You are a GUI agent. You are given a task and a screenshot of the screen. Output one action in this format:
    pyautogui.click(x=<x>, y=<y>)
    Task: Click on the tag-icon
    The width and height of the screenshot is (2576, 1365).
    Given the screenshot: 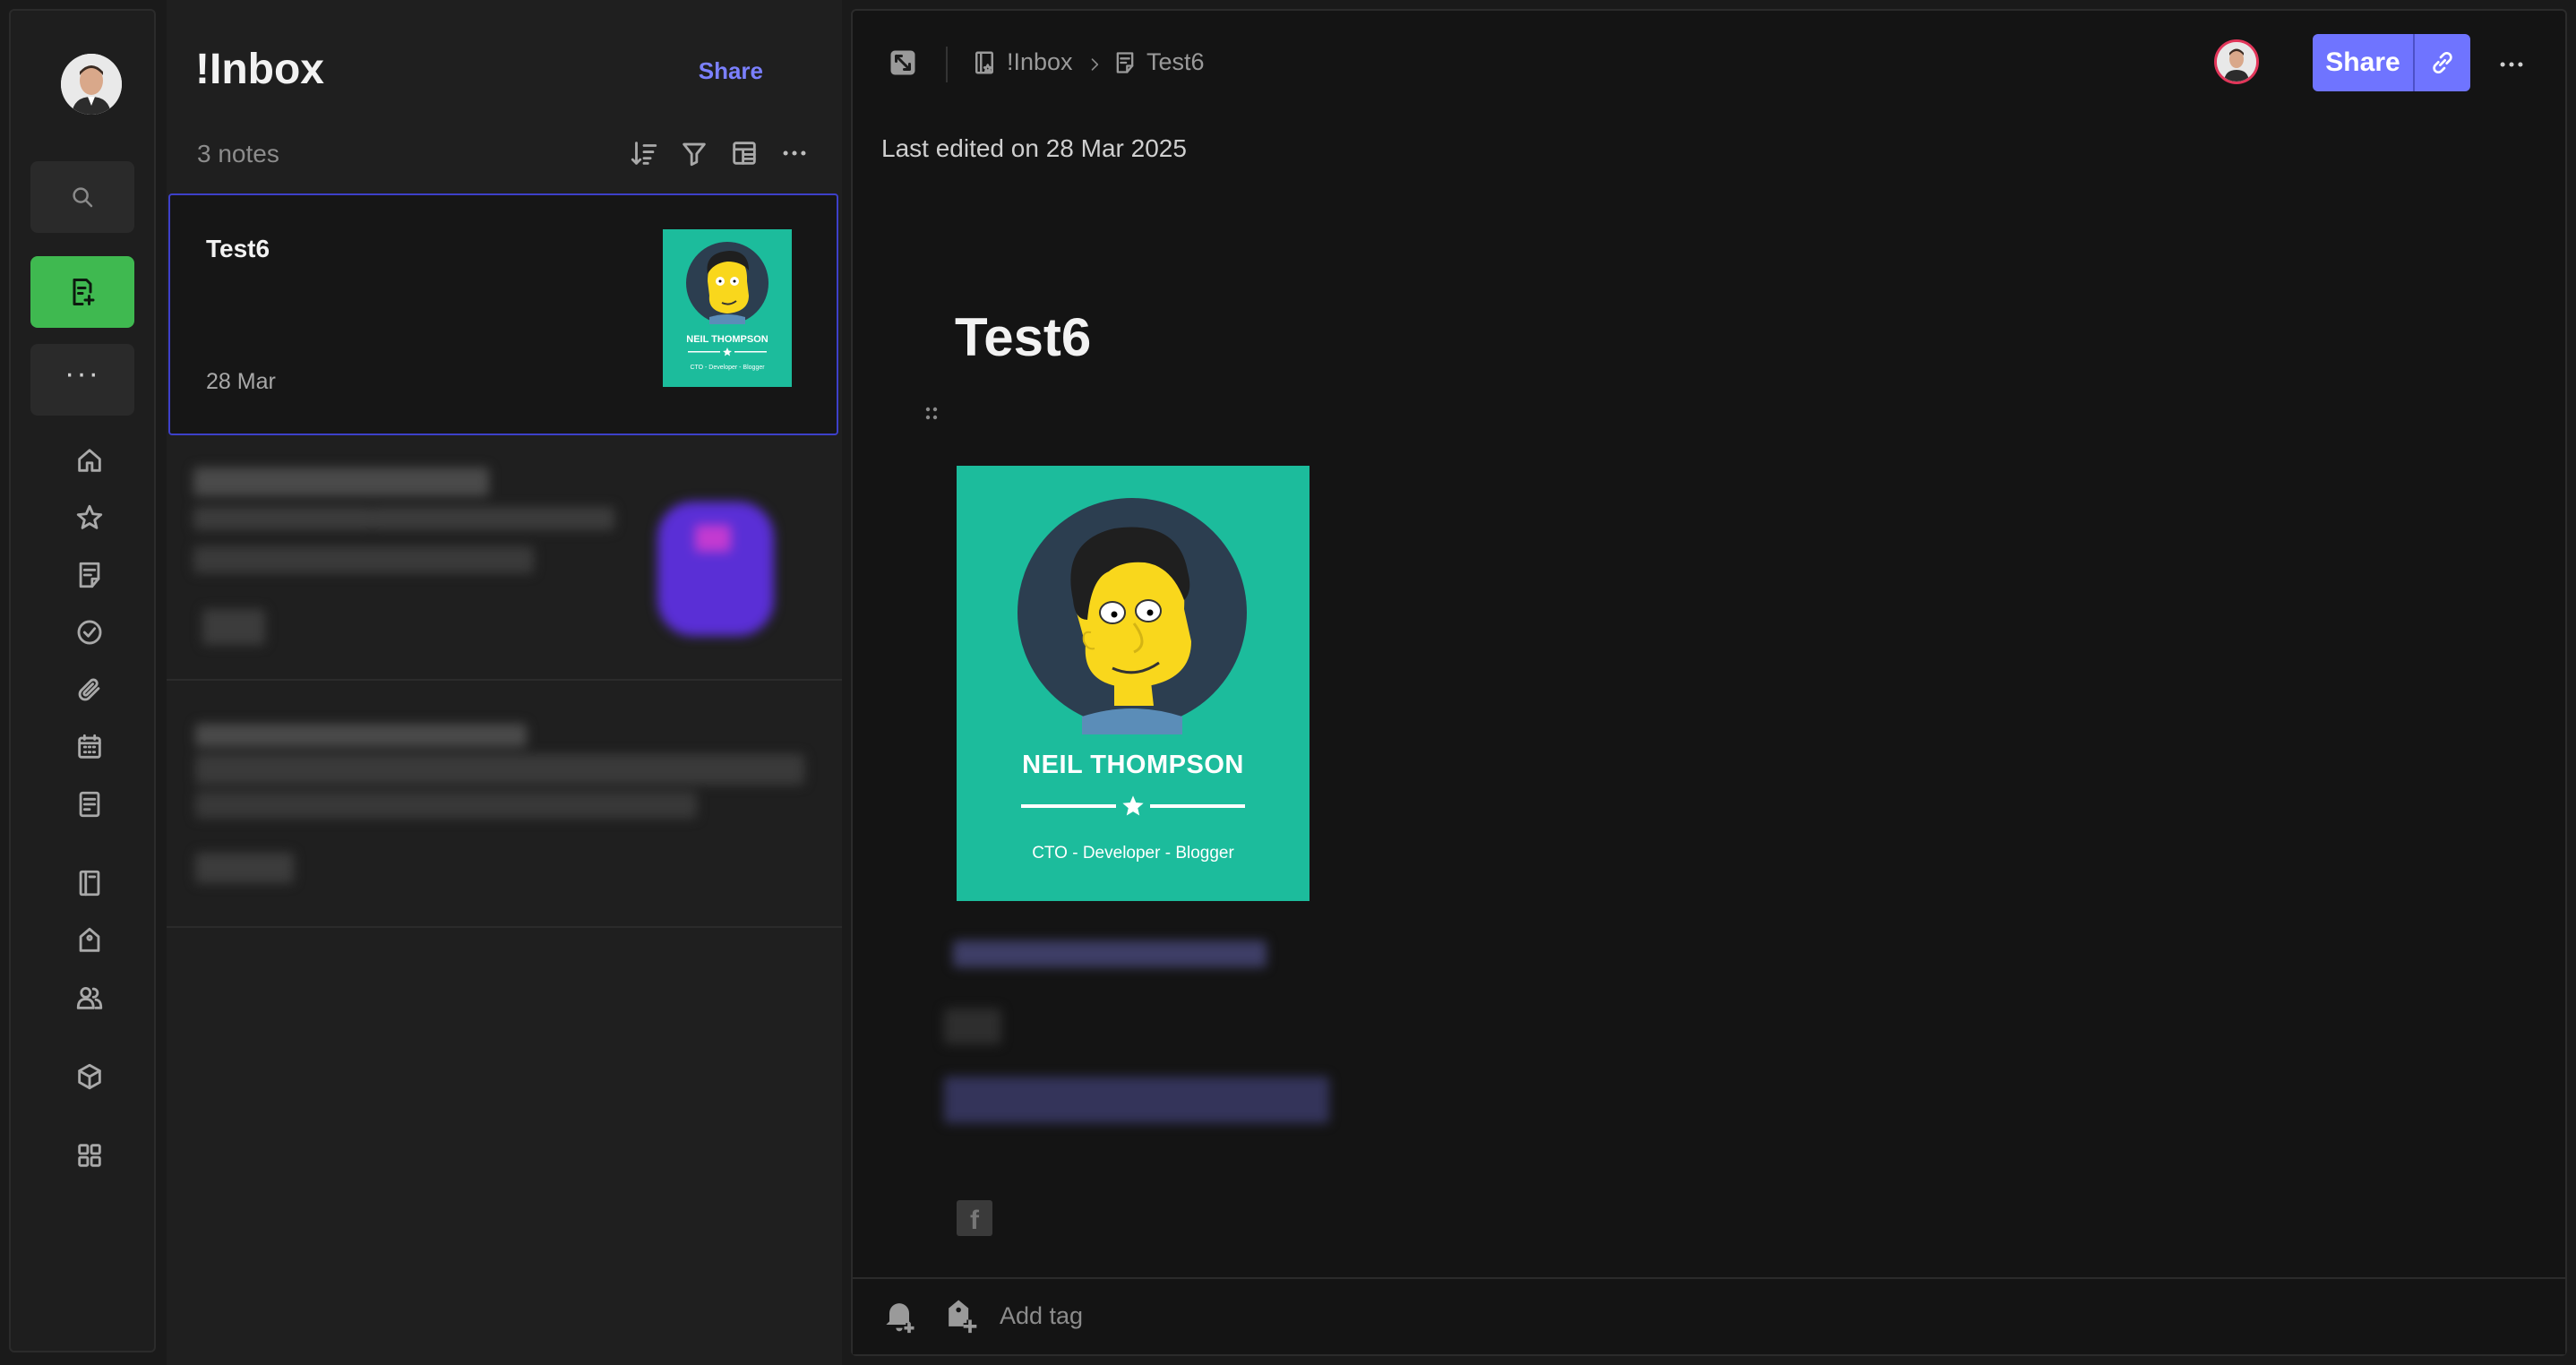 What is the action you would take?
    pyautogui.click(x=89, y=941)
    